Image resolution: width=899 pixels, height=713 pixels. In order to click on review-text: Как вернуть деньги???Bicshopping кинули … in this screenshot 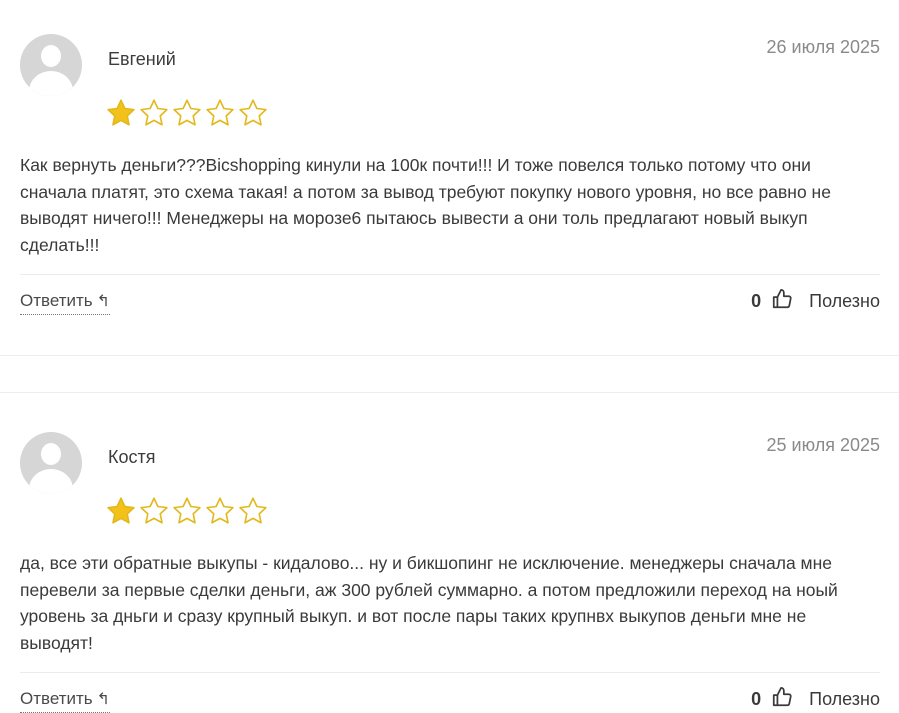, I will do `click(425, 205)`.